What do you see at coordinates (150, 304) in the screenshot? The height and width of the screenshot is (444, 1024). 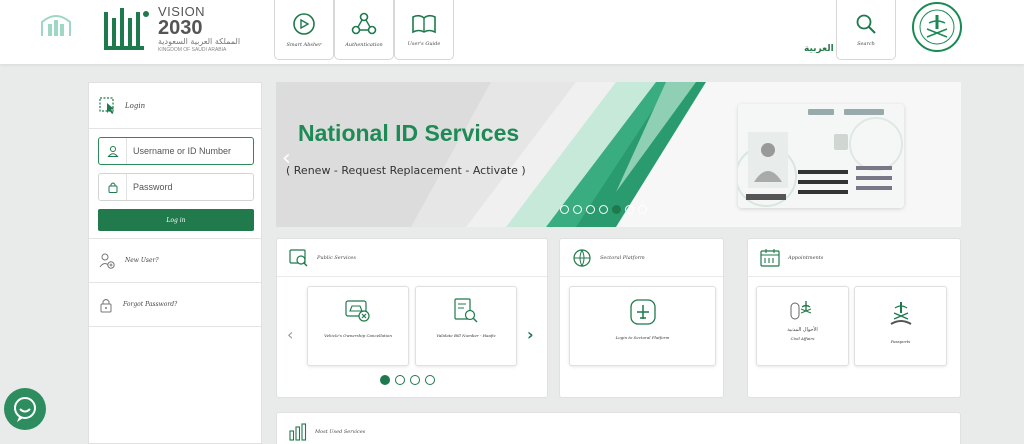 I see `forgot-password-label: Forgot Password?` at bounding box center [150, 304].